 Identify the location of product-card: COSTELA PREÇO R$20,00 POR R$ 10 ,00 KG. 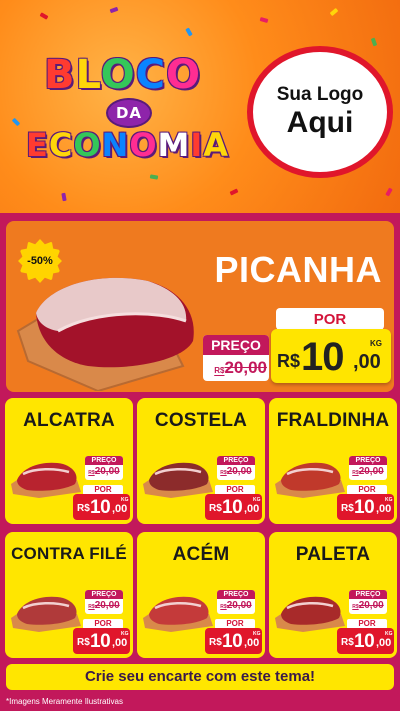
(201, 461).